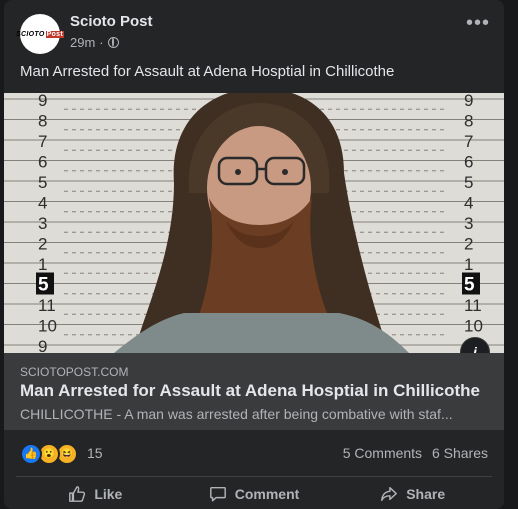 The height and width of the screenshot is (509, 518). I want to click on link-domain: SCIOTOPOST.COM, so click(74, 372).